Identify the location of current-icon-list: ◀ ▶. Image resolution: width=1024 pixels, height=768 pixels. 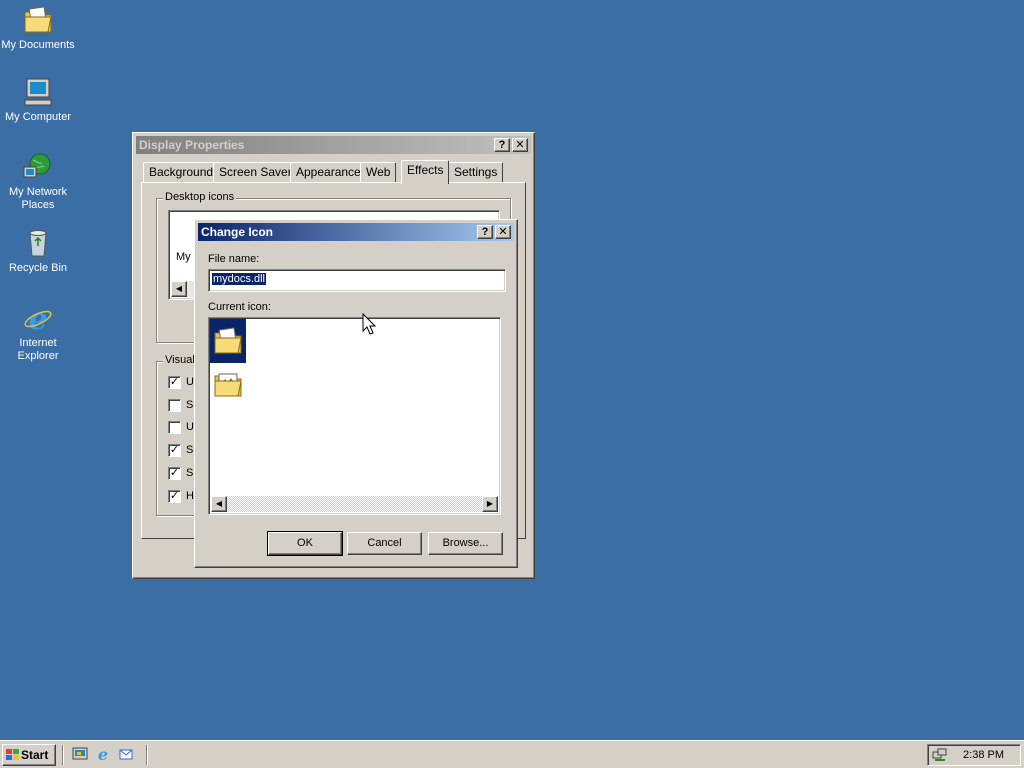
(354, 416).